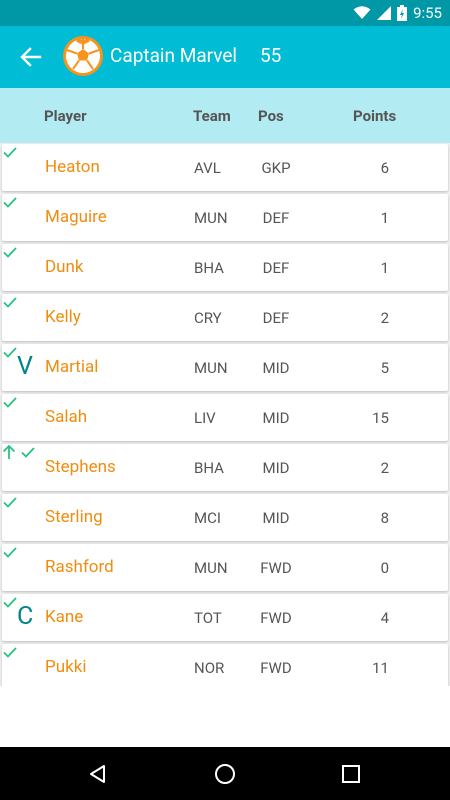  I want to click on system-nav-bar, so click(225, 773).